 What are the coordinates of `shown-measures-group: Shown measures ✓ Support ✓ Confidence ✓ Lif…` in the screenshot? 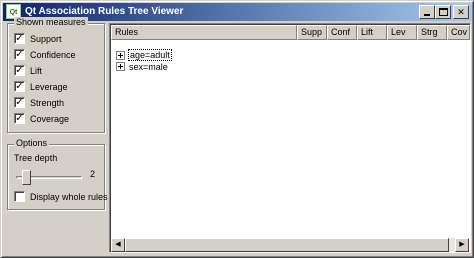 It's located at (56, 75).